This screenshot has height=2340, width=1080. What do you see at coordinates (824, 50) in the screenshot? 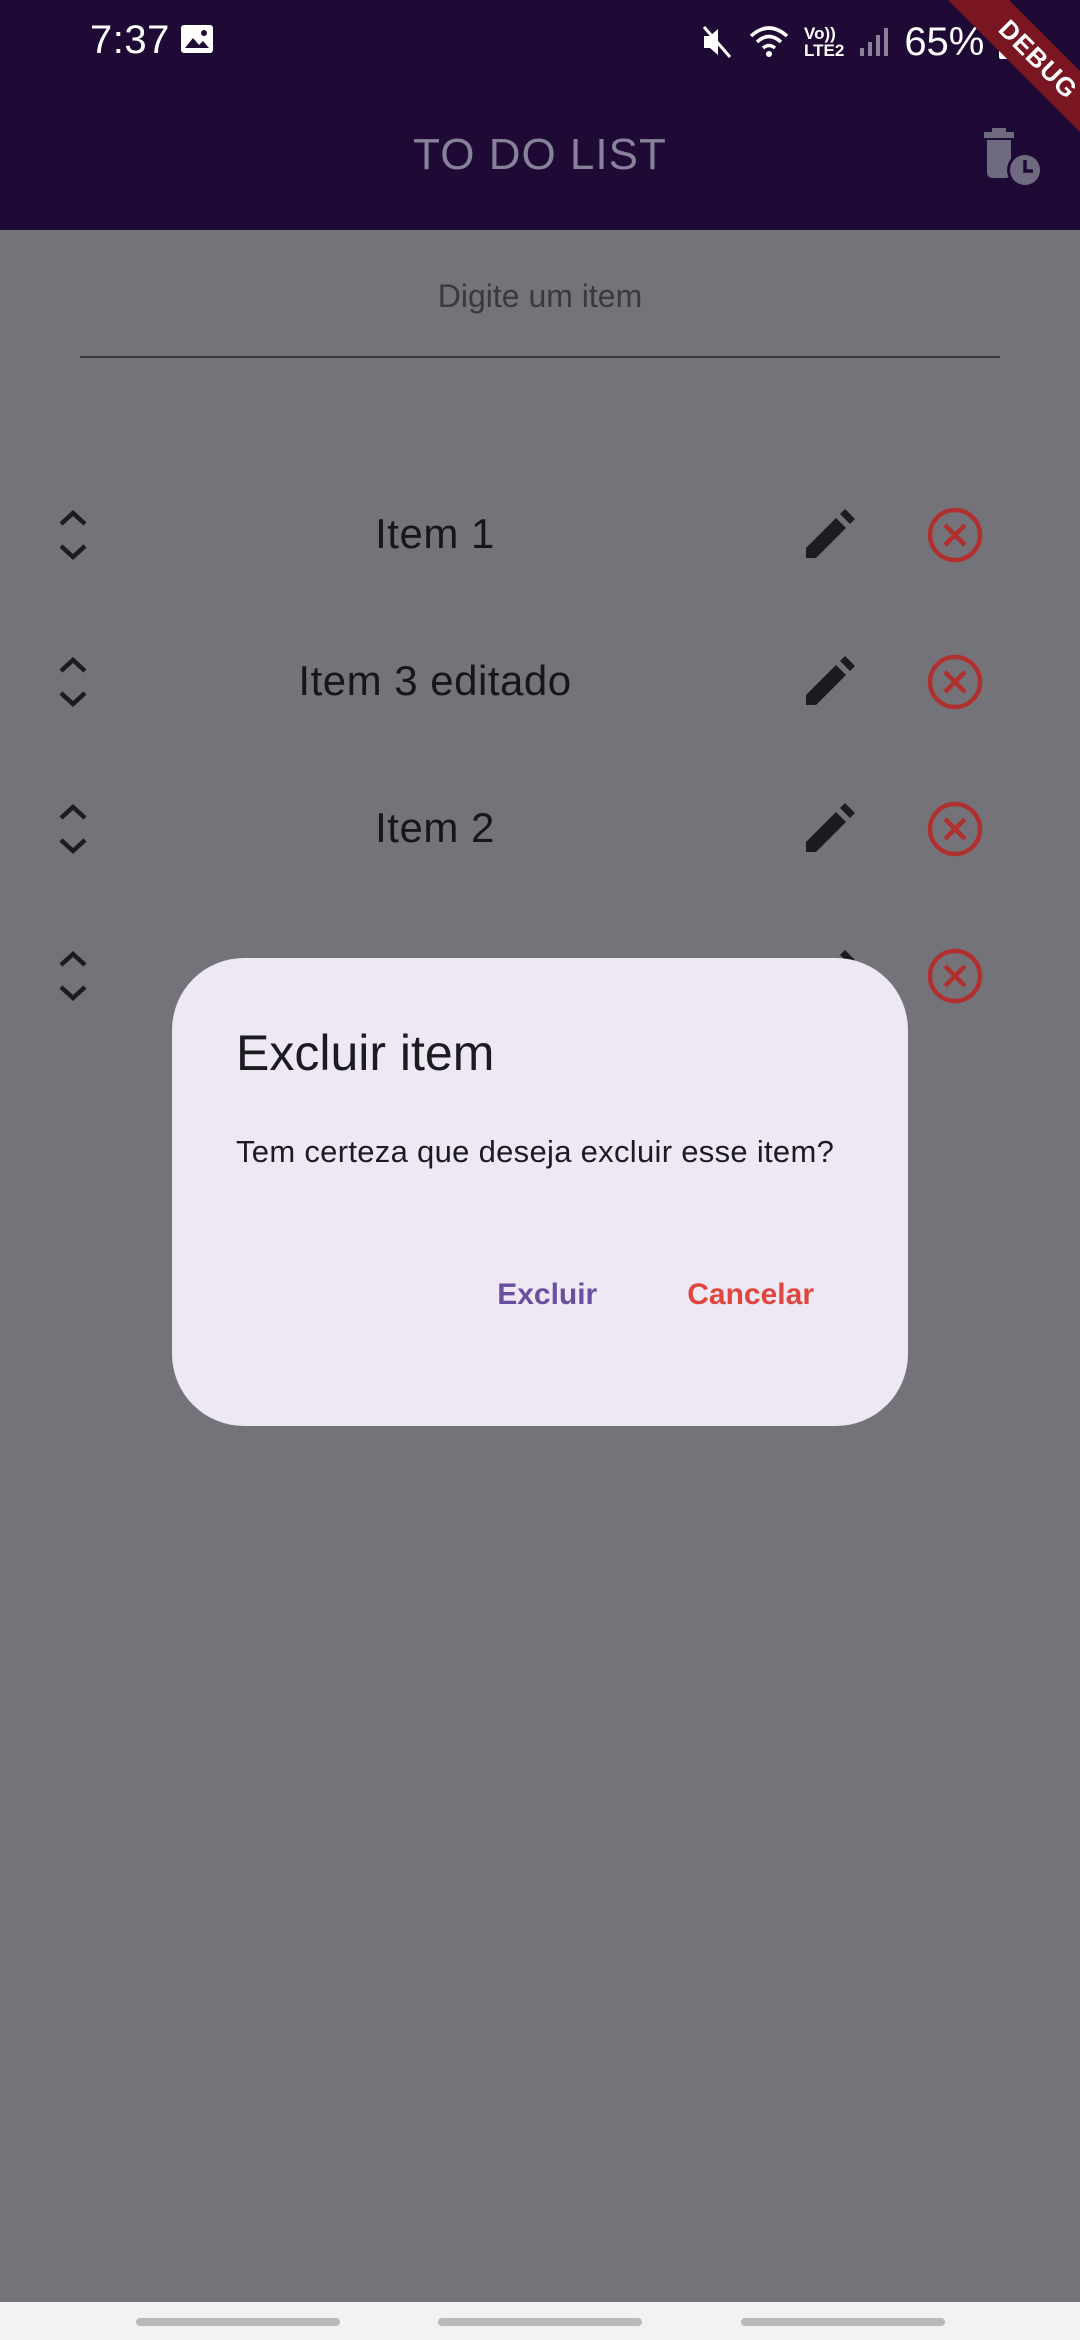
I see `volte-bottom-label: LTE2` at bounding box center [824, 50].